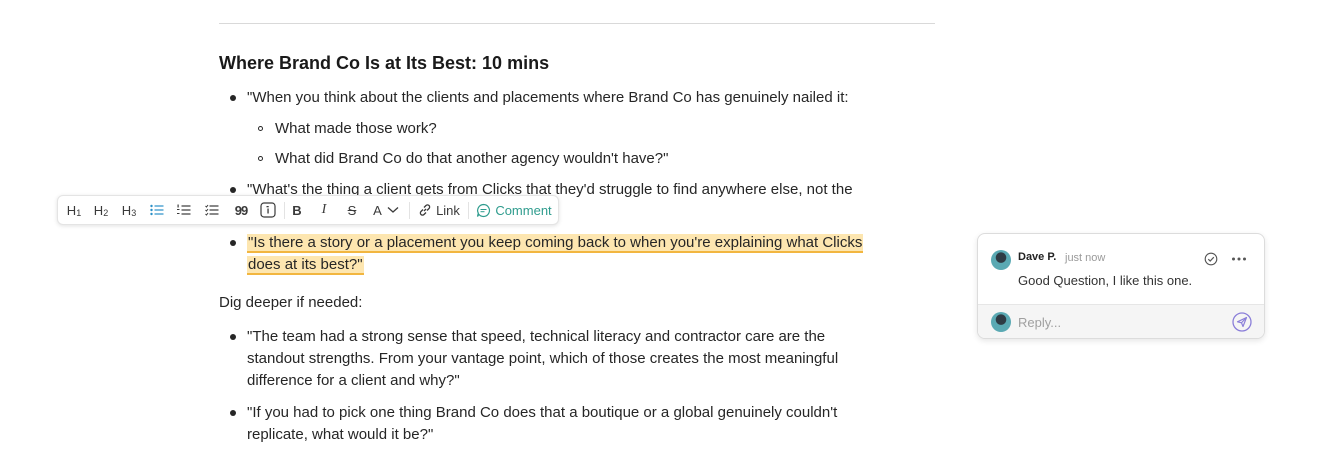  Describe the element at coordinates (291, 302) in the screenshot. I see `dig-deeper-label: Dig deeper if needed:` at that location.